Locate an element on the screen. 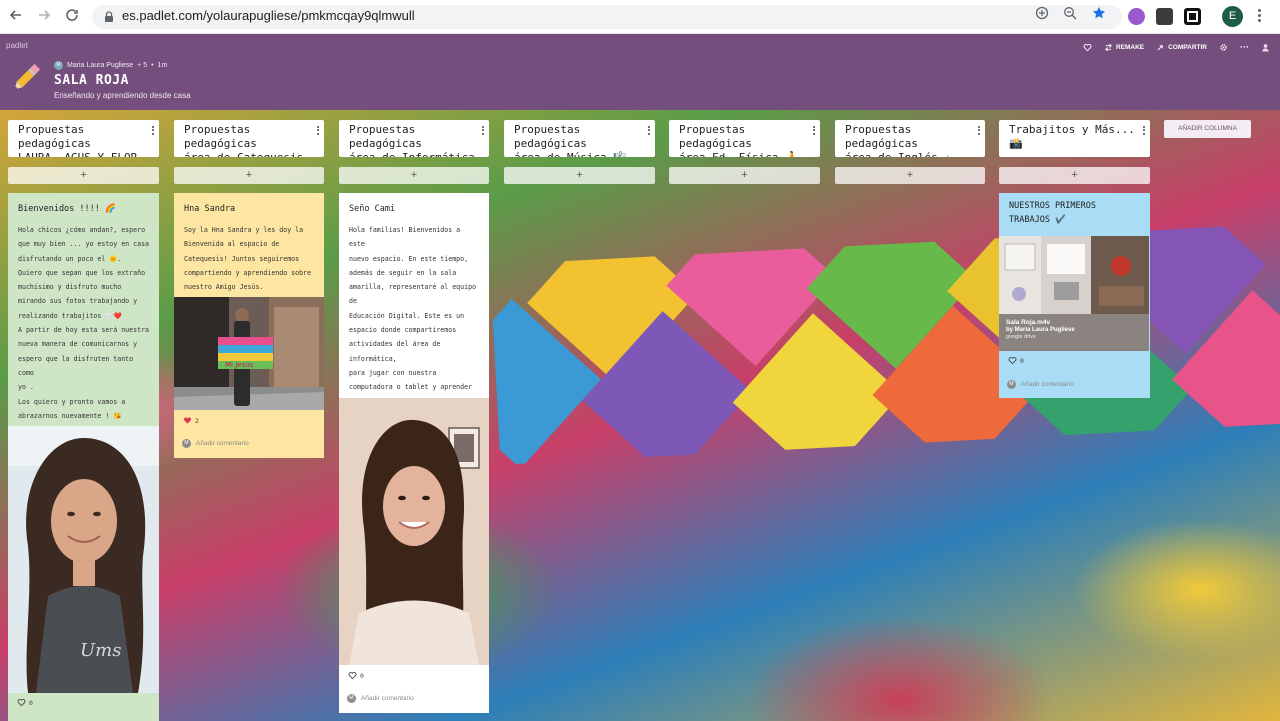 Image resolution: width=1280 pixels, height=721 pixels. forward-arrow-icon is located at coordinates (44, 17).